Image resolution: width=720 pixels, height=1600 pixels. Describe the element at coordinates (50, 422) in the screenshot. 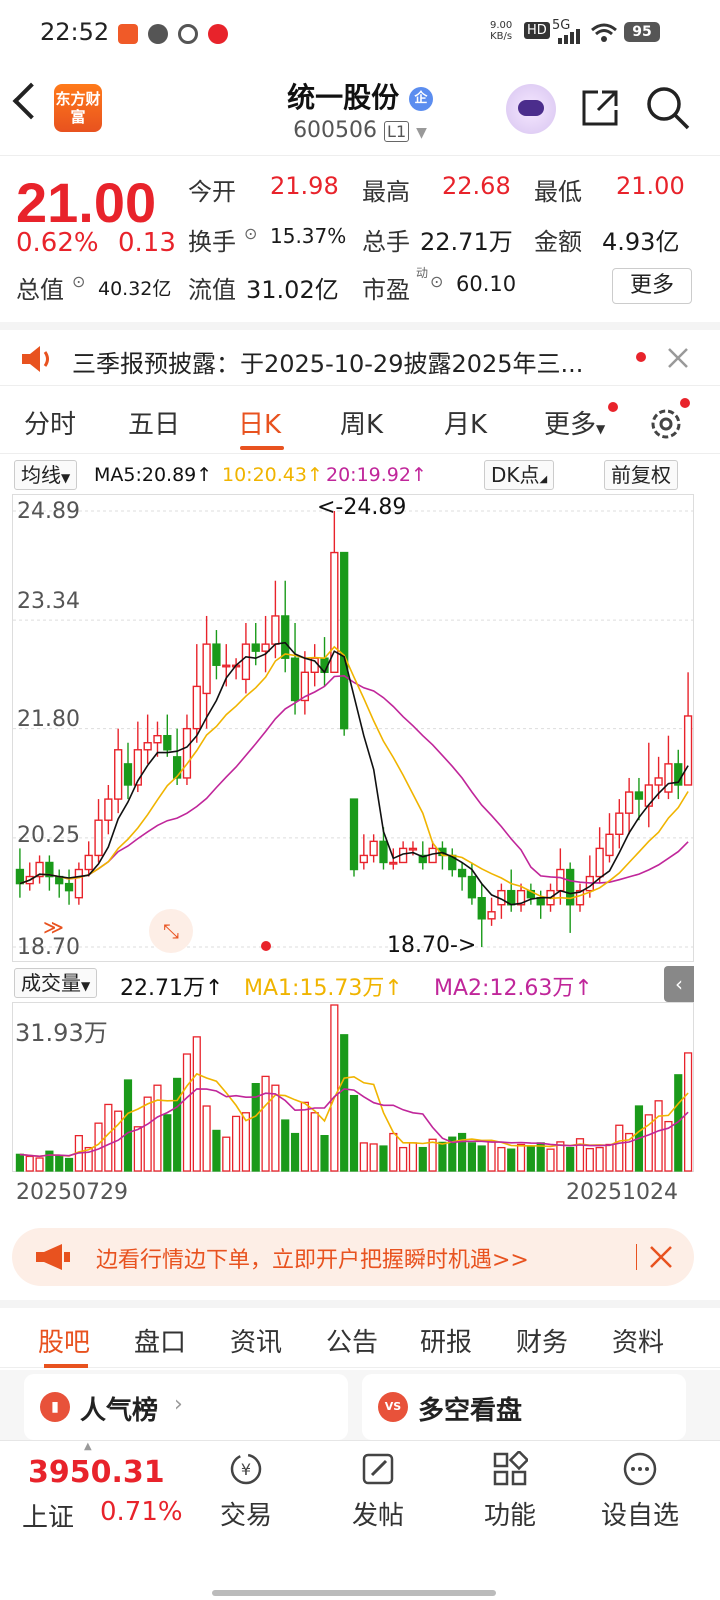

I see `tab-fenshi: 分时` at that location.